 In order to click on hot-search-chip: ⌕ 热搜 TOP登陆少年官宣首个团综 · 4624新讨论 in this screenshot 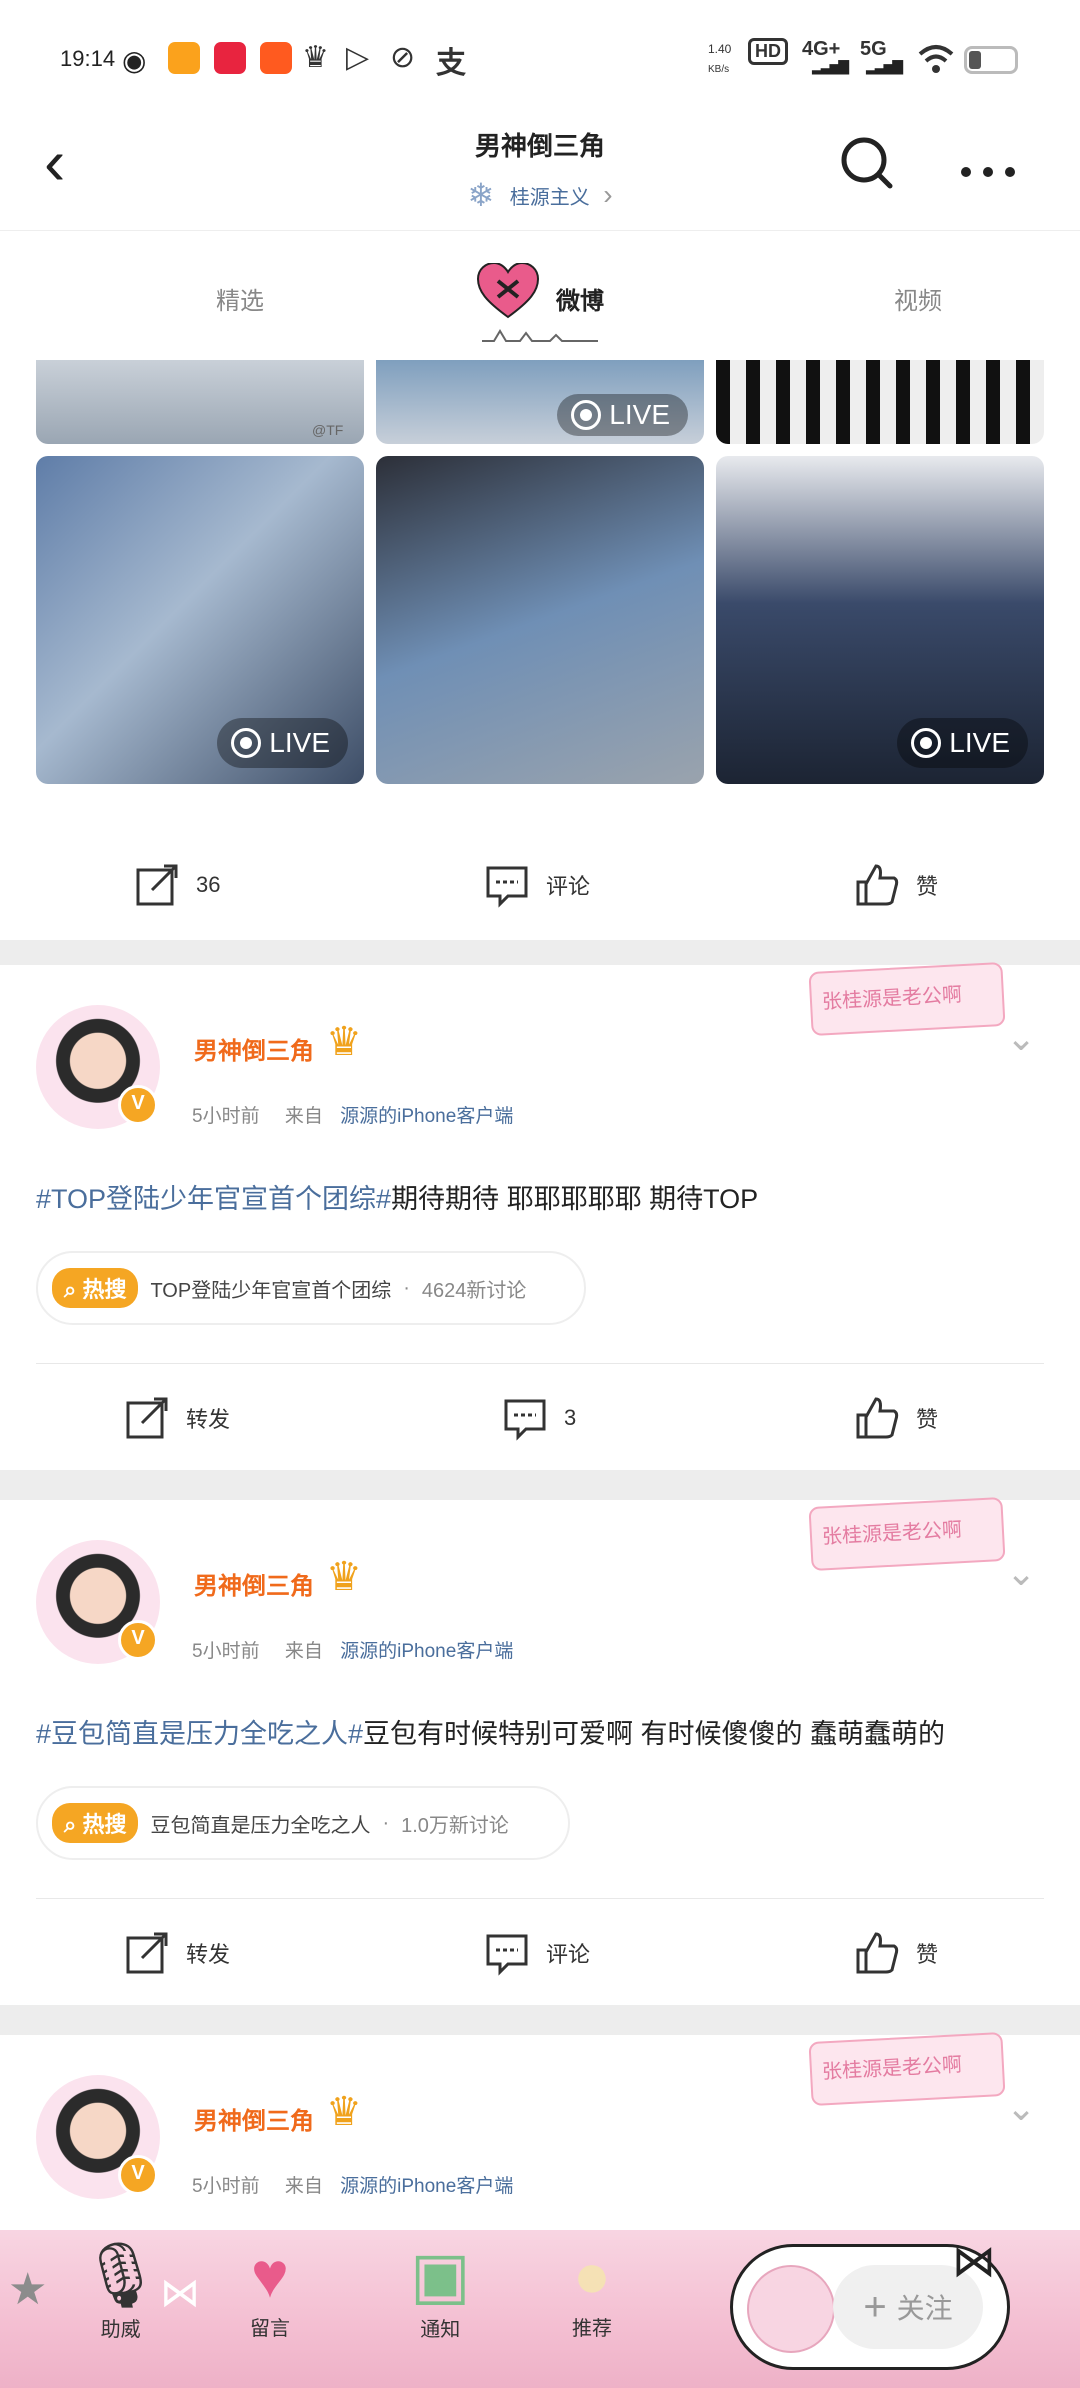, I will do `click(311, 1288)`.